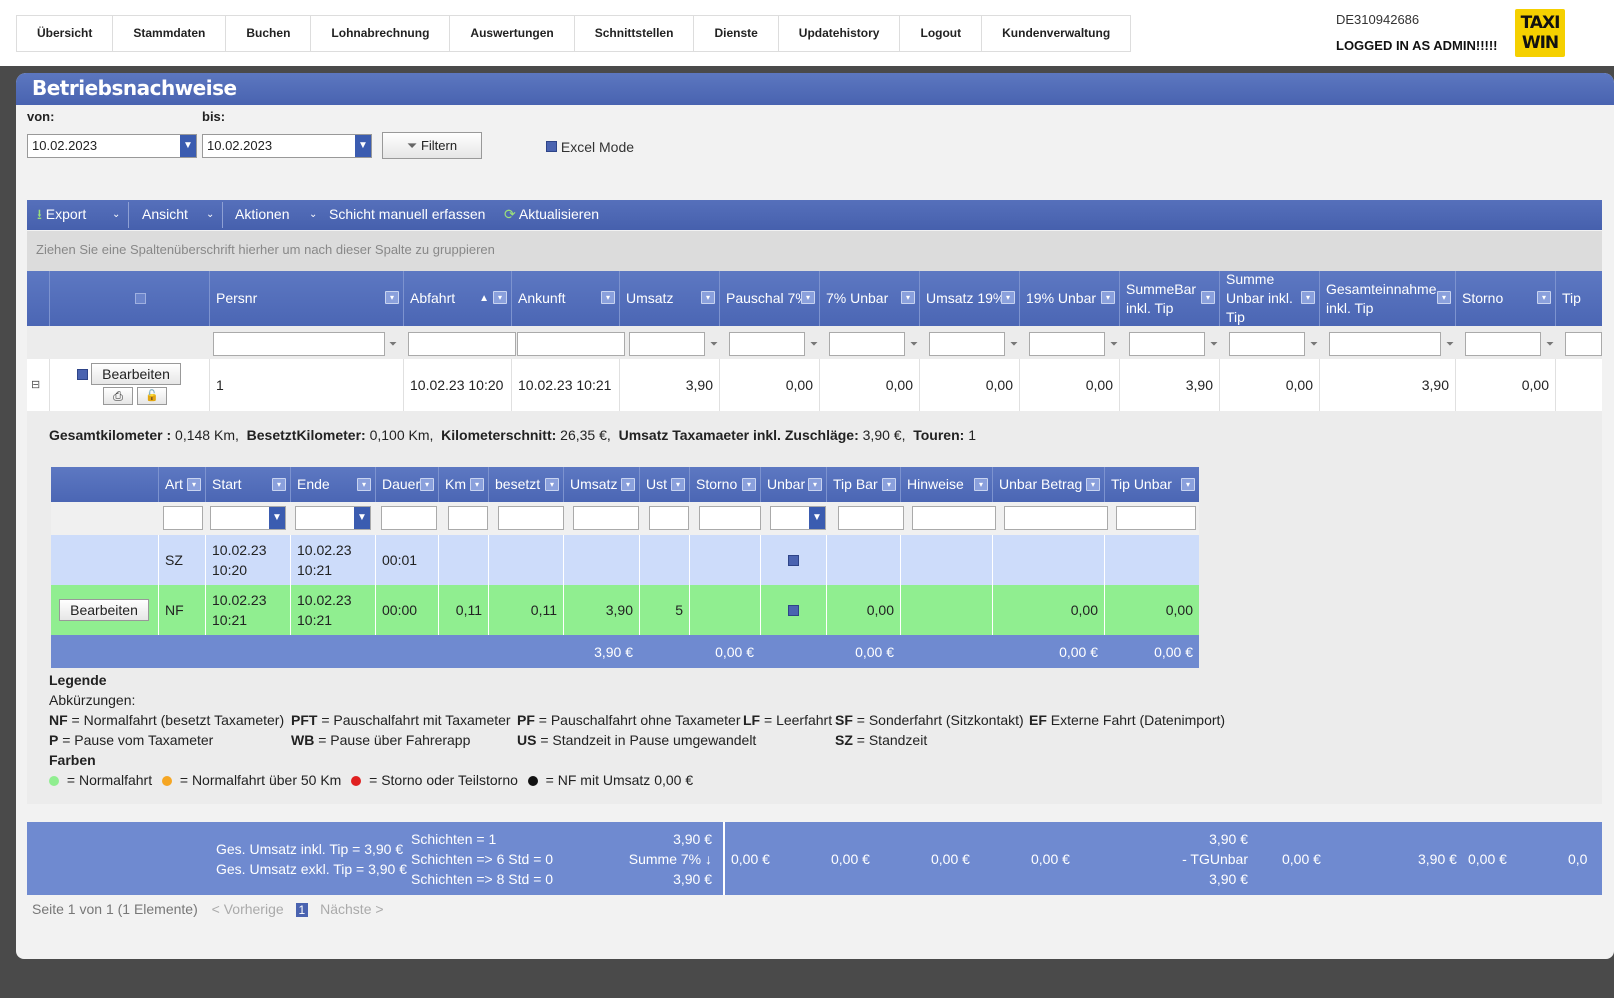 The image size is (1614, 998). I want to click on sub-col-ende: Ende ▾, so click(332, 484).